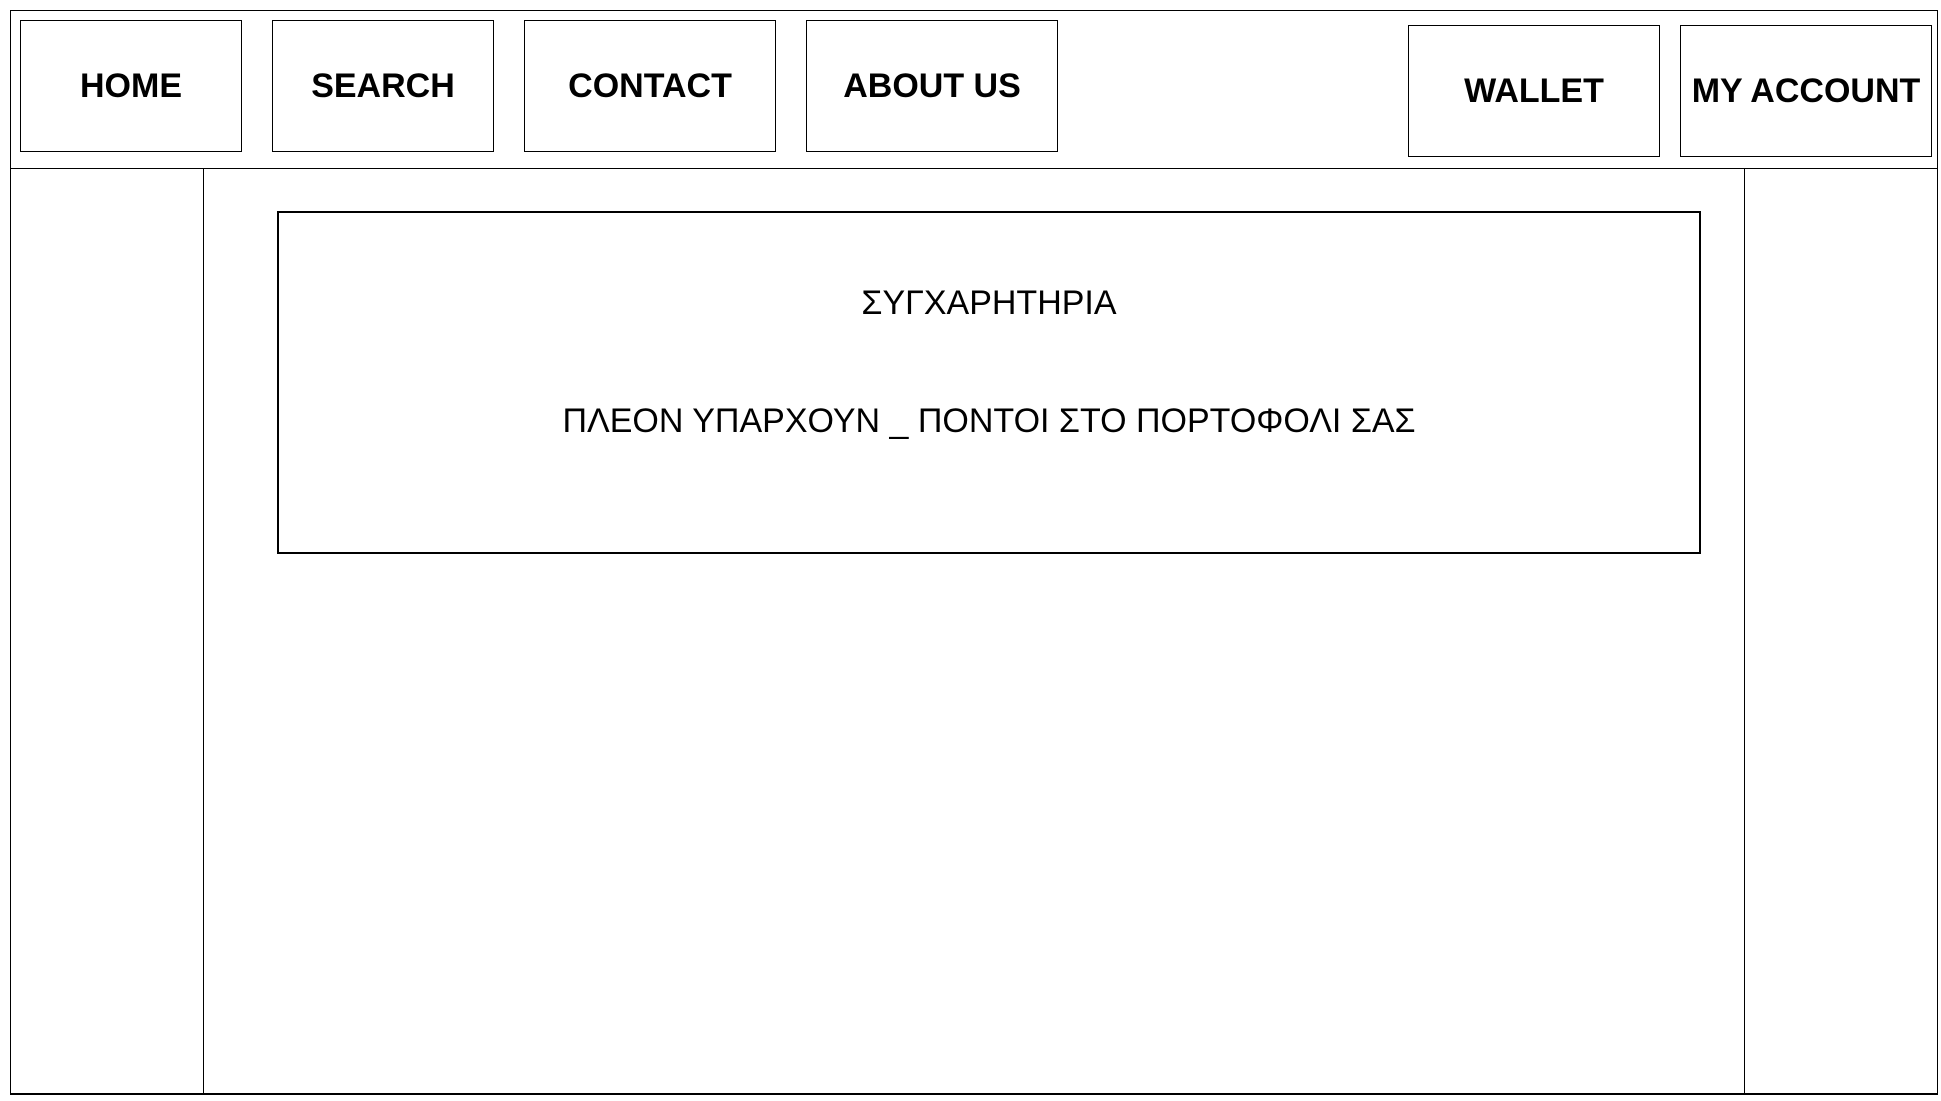 The width and height of the screenshot is (1941, 1101). Describe the element at coordinates (1534, 91) in the screenshot. I see `wallet-button: WALLET` at that location.